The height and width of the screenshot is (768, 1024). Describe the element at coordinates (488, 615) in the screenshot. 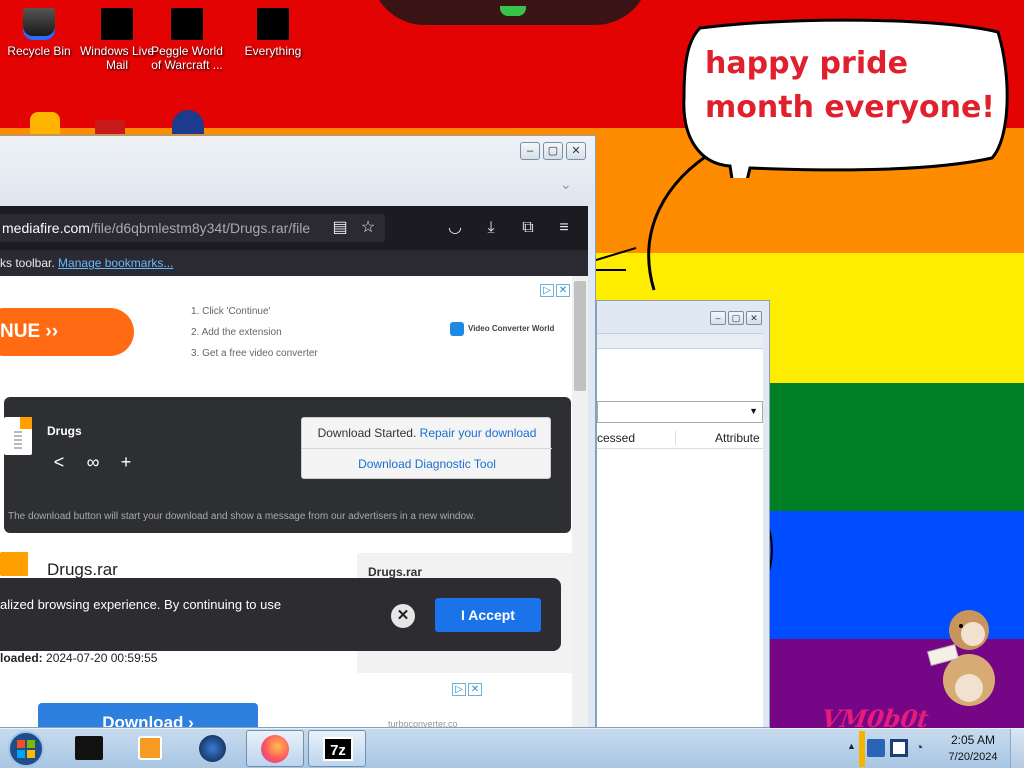

I see `accept-cookies-button: I Accept` at that location.